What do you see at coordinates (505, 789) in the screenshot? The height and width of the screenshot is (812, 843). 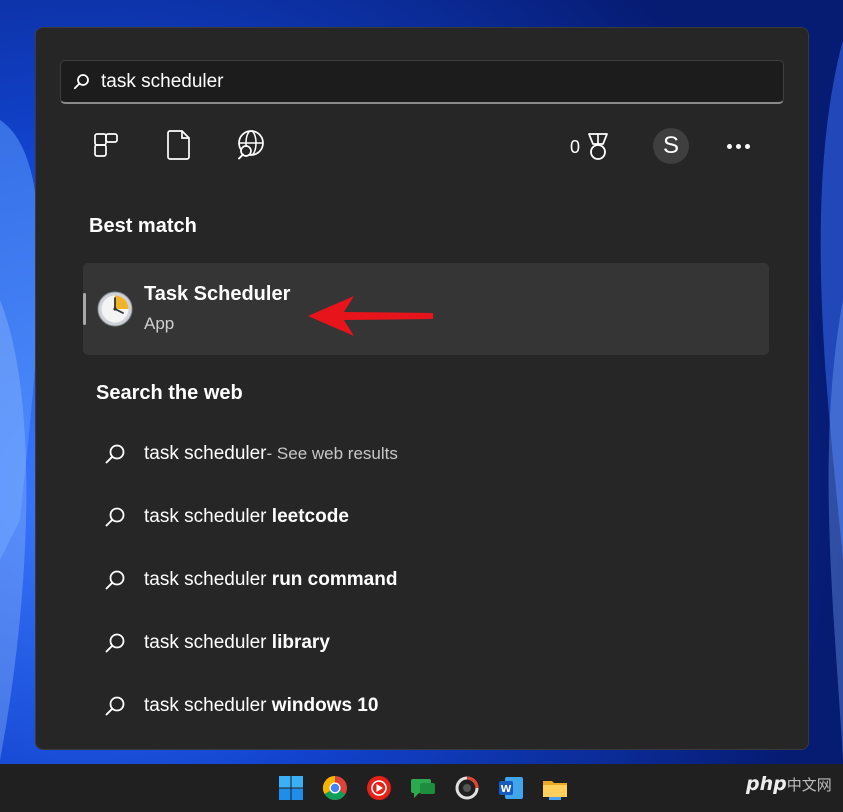 I see `svg-text: W` at bounding box center [505, 789].